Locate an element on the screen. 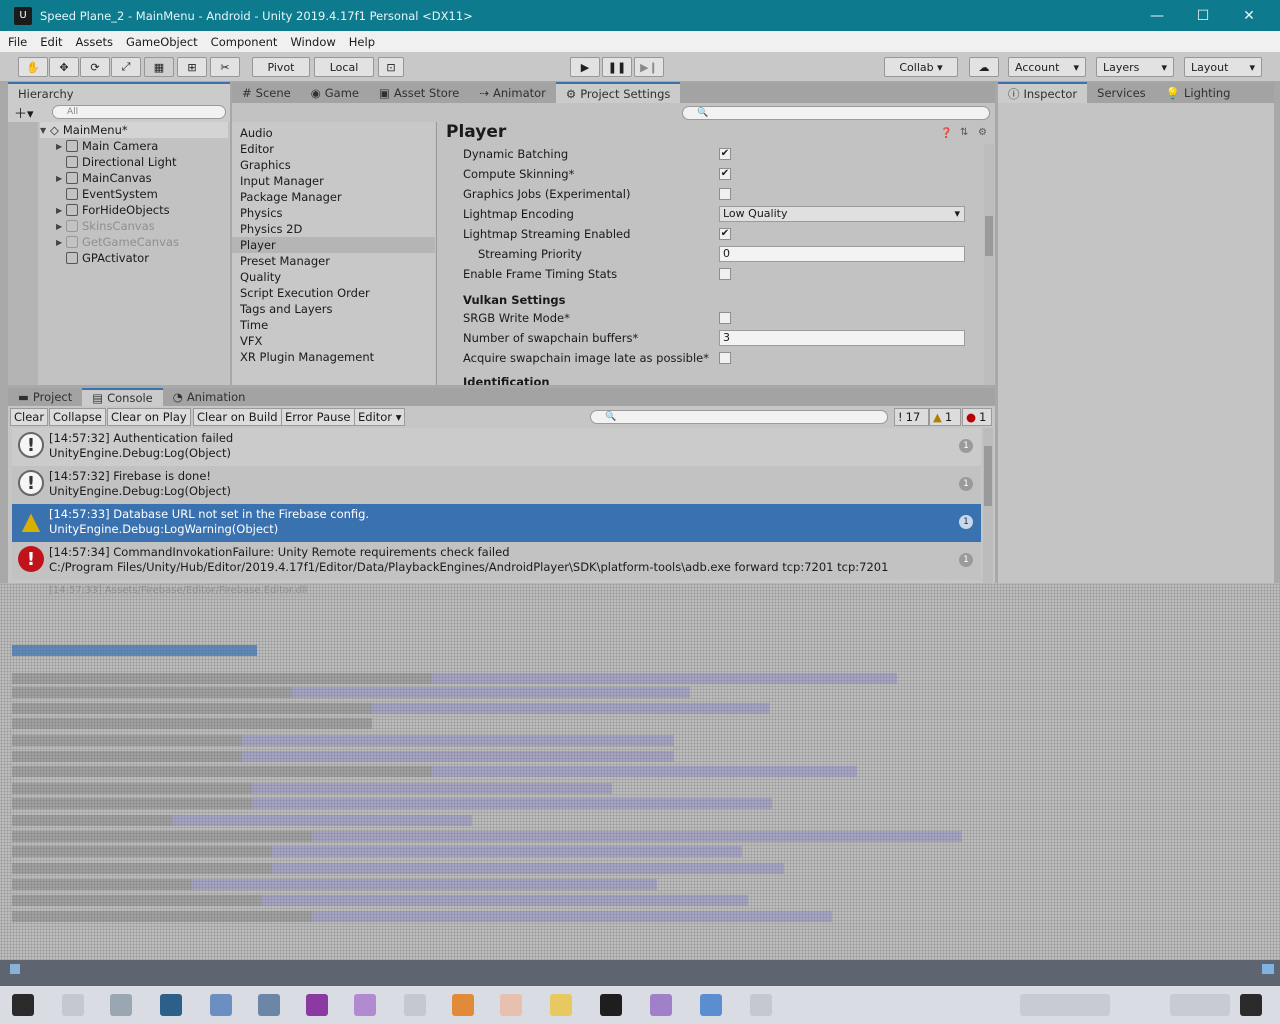  tab-animator: ⇢ Animator is located at coordinates (512, 92).